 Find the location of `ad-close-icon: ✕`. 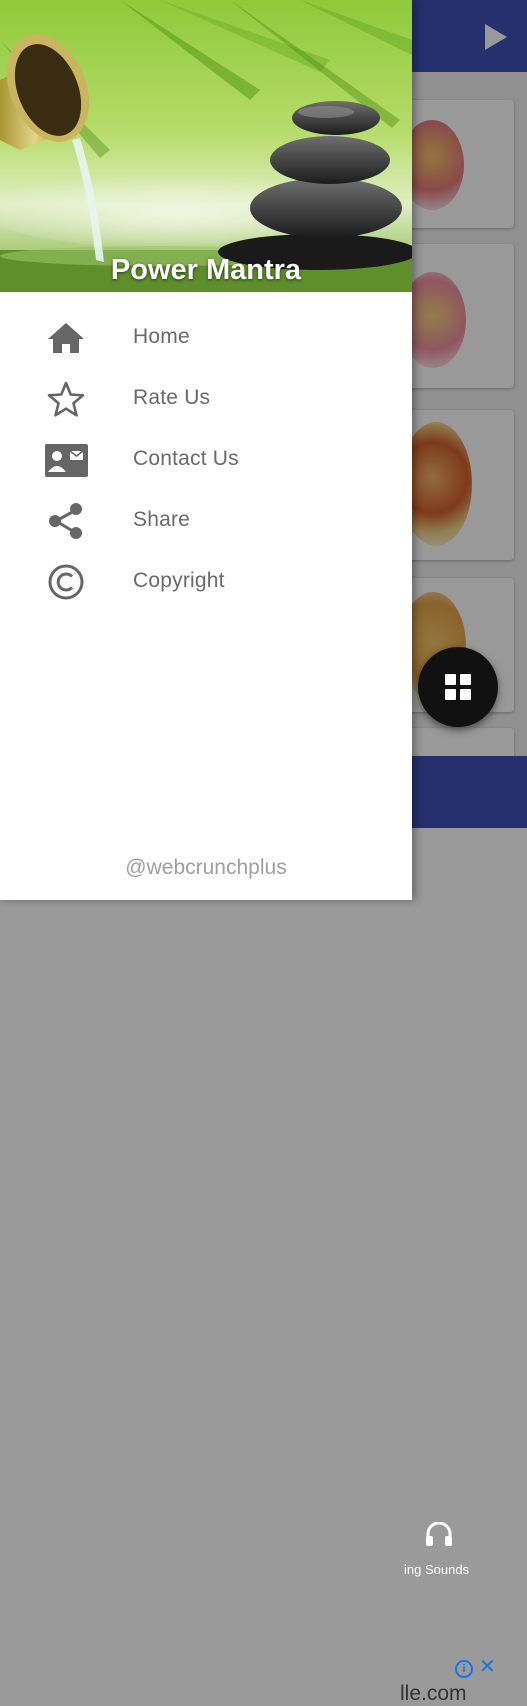

ad-close-icon: ✕ is located at coordinates (487, 1667).